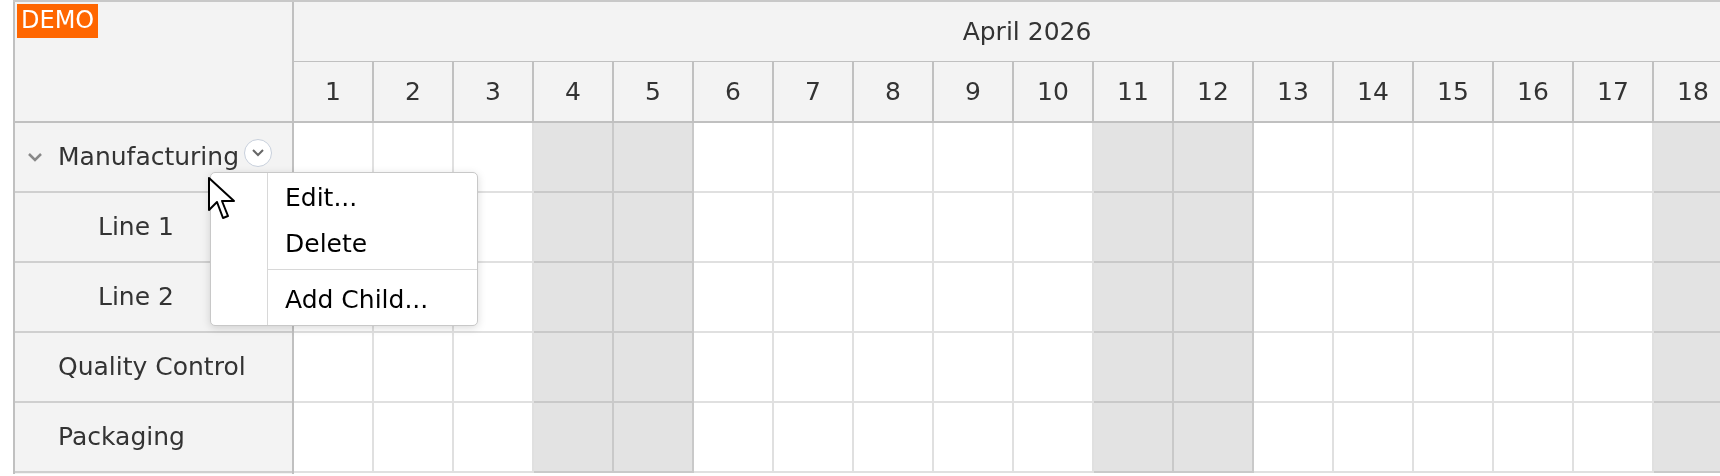  What do you see at coordinates (1054, 91) in the screenshot?
I see `day-header: 10` at bounding box center [1054, 91].